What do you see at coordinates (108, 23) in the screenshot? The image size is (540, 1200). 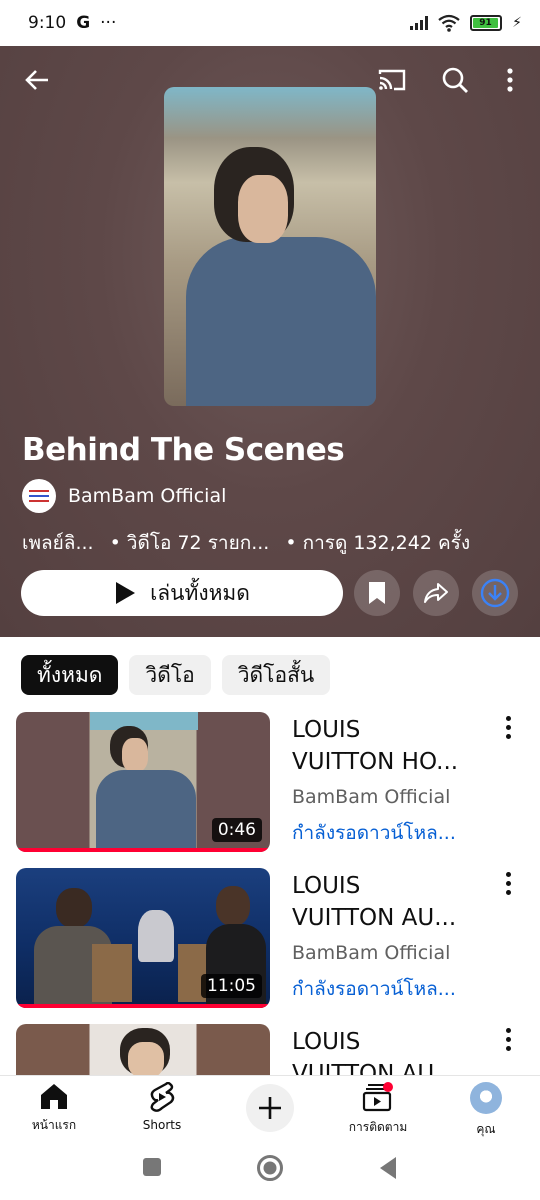 I see `more-notifications-icon: ···` at bounding box center [108, 23].